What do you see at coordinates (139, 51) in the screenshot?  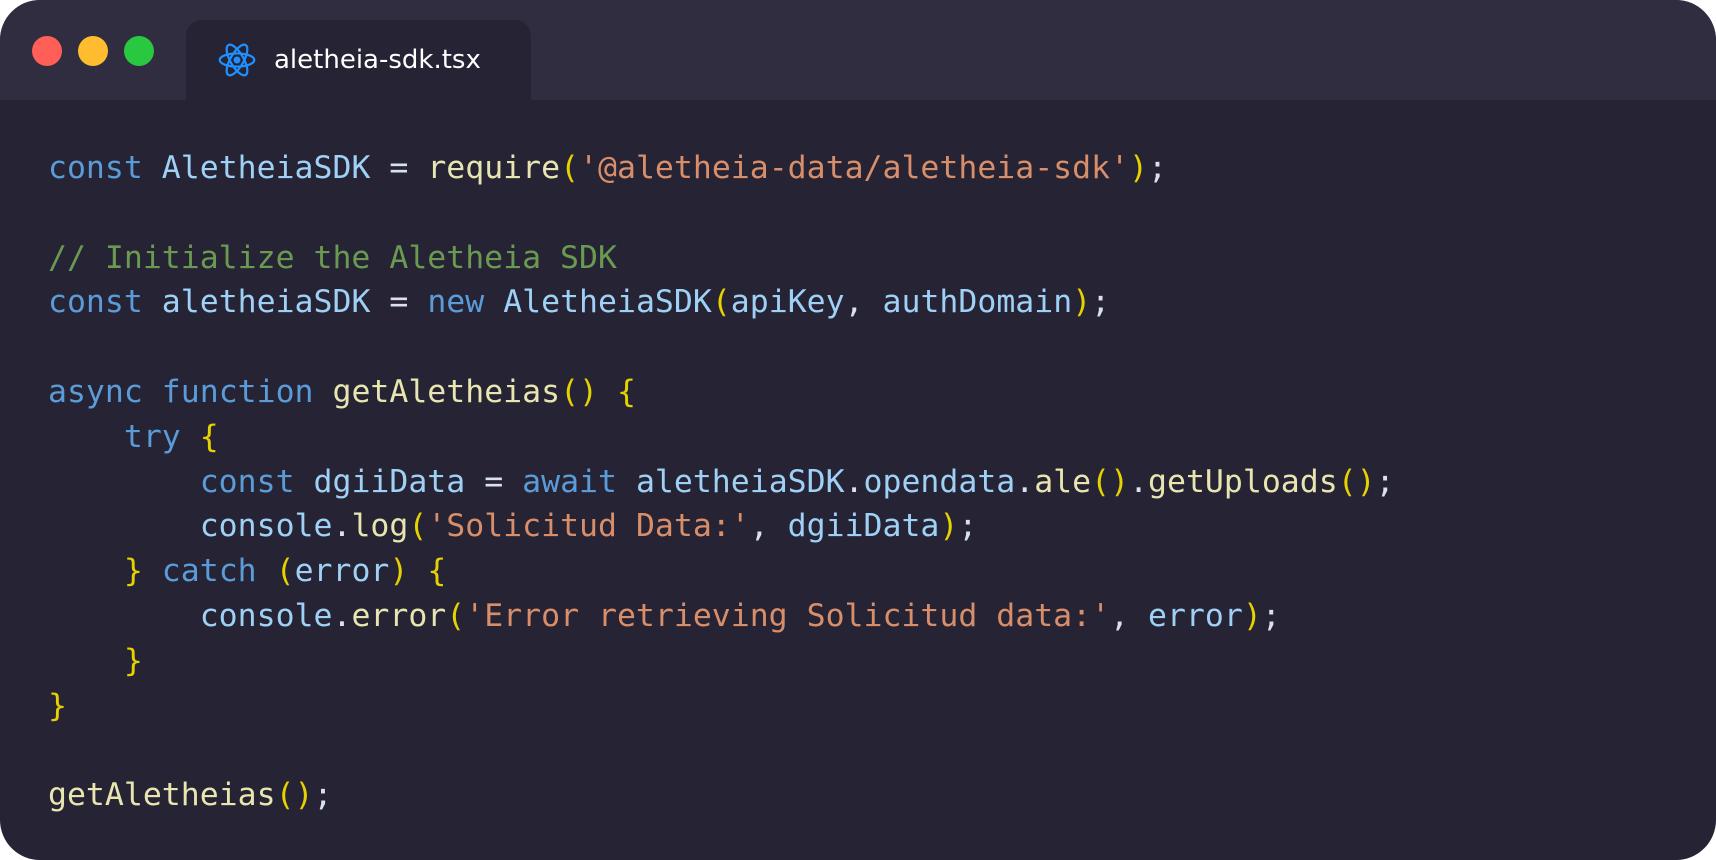 I see `zoom-button` at bounding box center [139, 51].